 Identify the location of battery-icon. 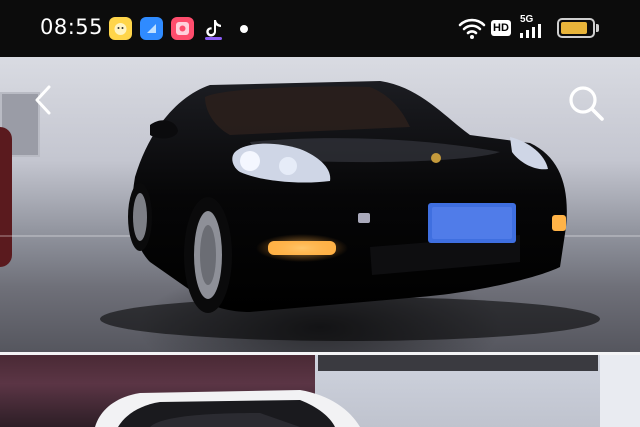
(576, 28).